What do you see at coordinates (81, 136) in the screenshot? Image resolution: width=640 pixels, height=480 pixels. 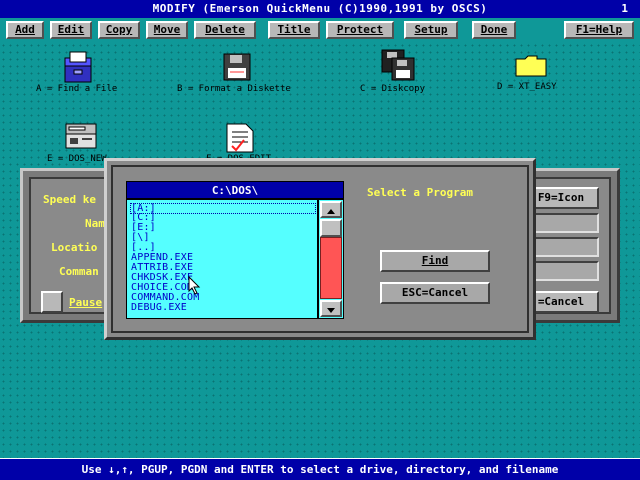 I see `computer-icon` at bounding box center [81, 136].